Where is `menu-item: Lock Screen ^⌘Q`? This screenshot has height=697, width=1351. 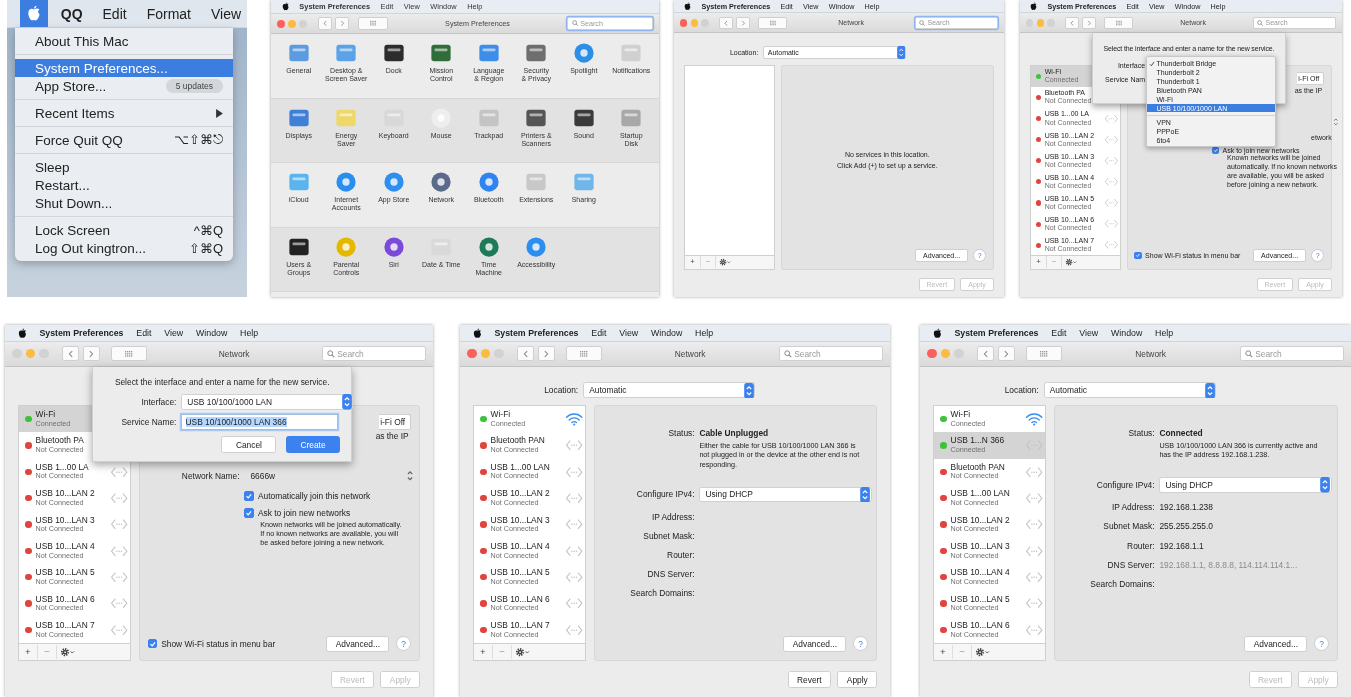 menu-item: Lock Screen ^⌘Q is located at coordinates (124, 230).